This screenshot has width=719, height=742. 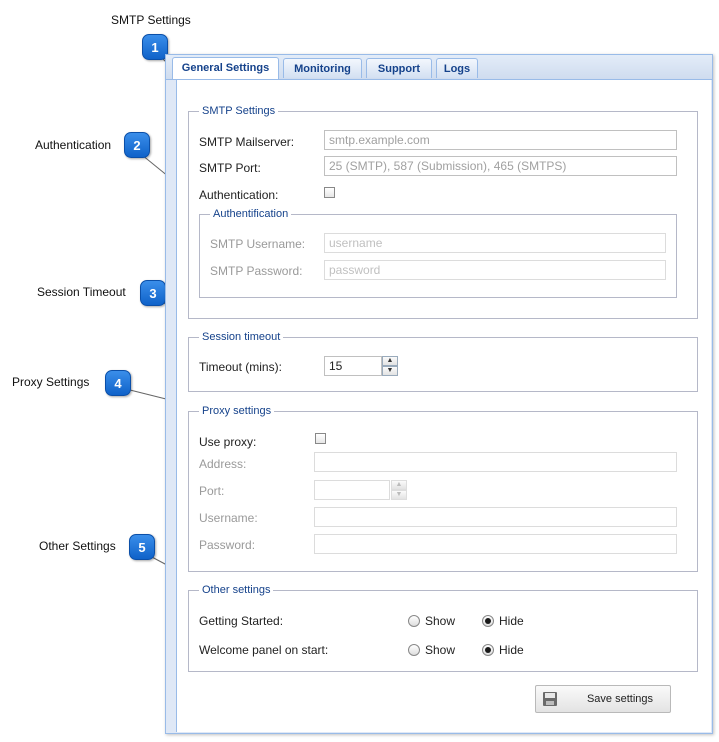 I want to click on getting-started-label: Getting Started:, so click(x=241, y=621).